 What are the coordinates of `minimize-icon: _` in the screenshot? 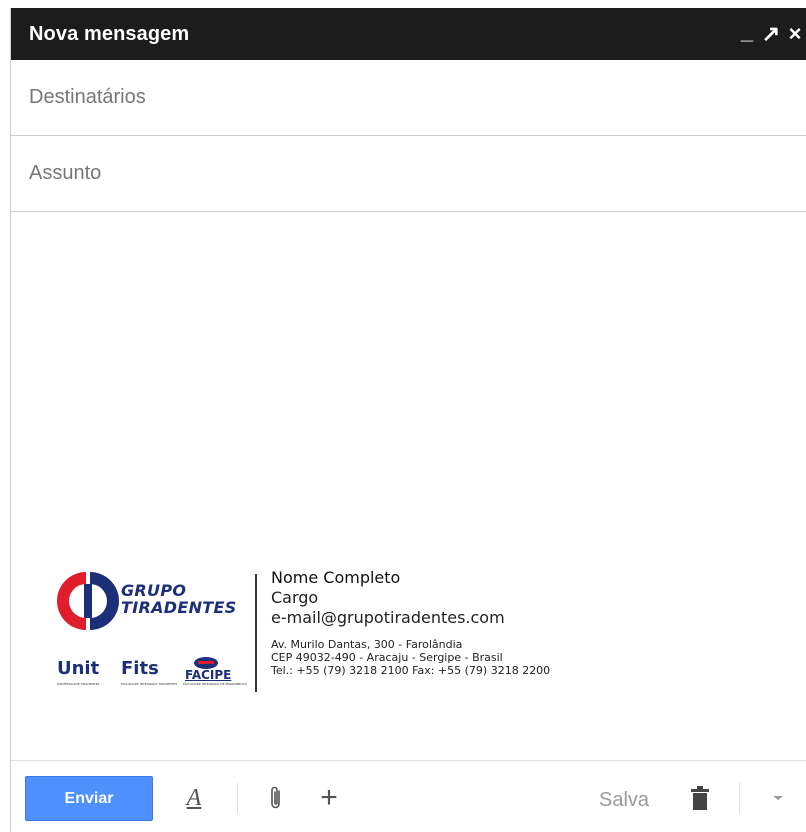 It's located at (747, 32).